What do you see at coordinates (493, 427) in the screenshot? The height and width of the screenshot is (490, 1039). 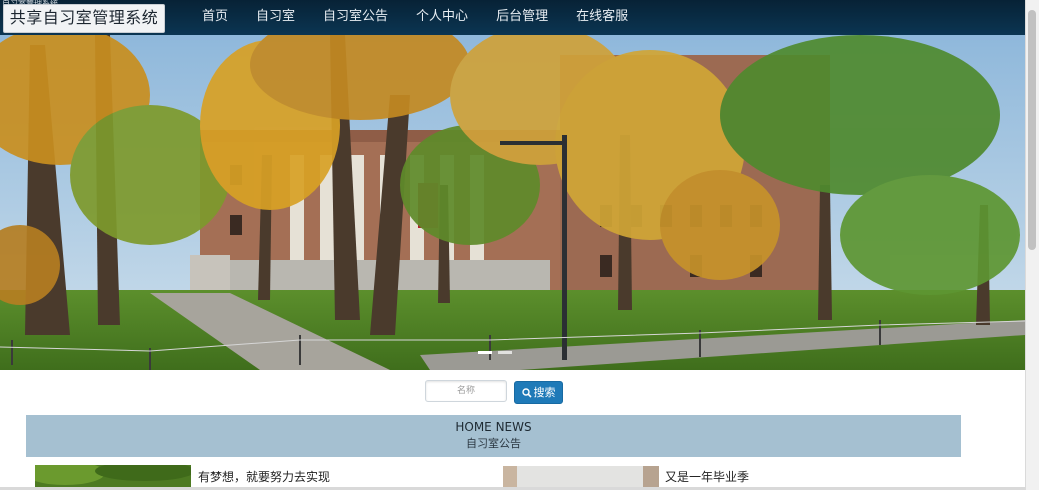 I see `news-title-english: HOME NEWS` at bounding box center [493, 427].